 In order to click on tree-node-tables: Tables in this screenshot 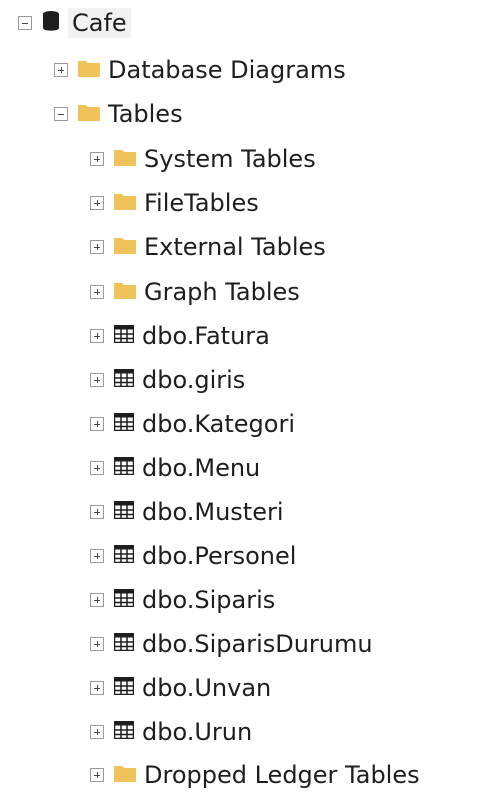, I will do `click(118, 114)`.